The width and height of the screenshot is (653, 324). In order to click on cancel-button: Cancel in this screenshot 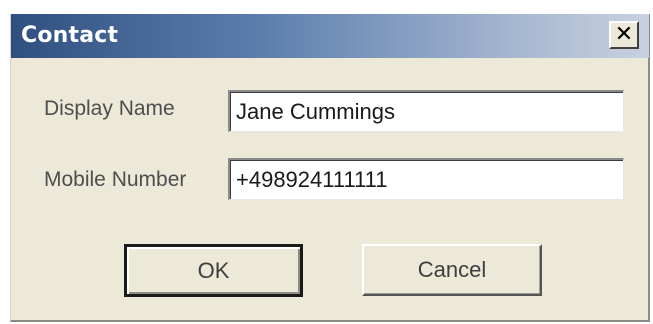, I will do `click(452, 270)`.